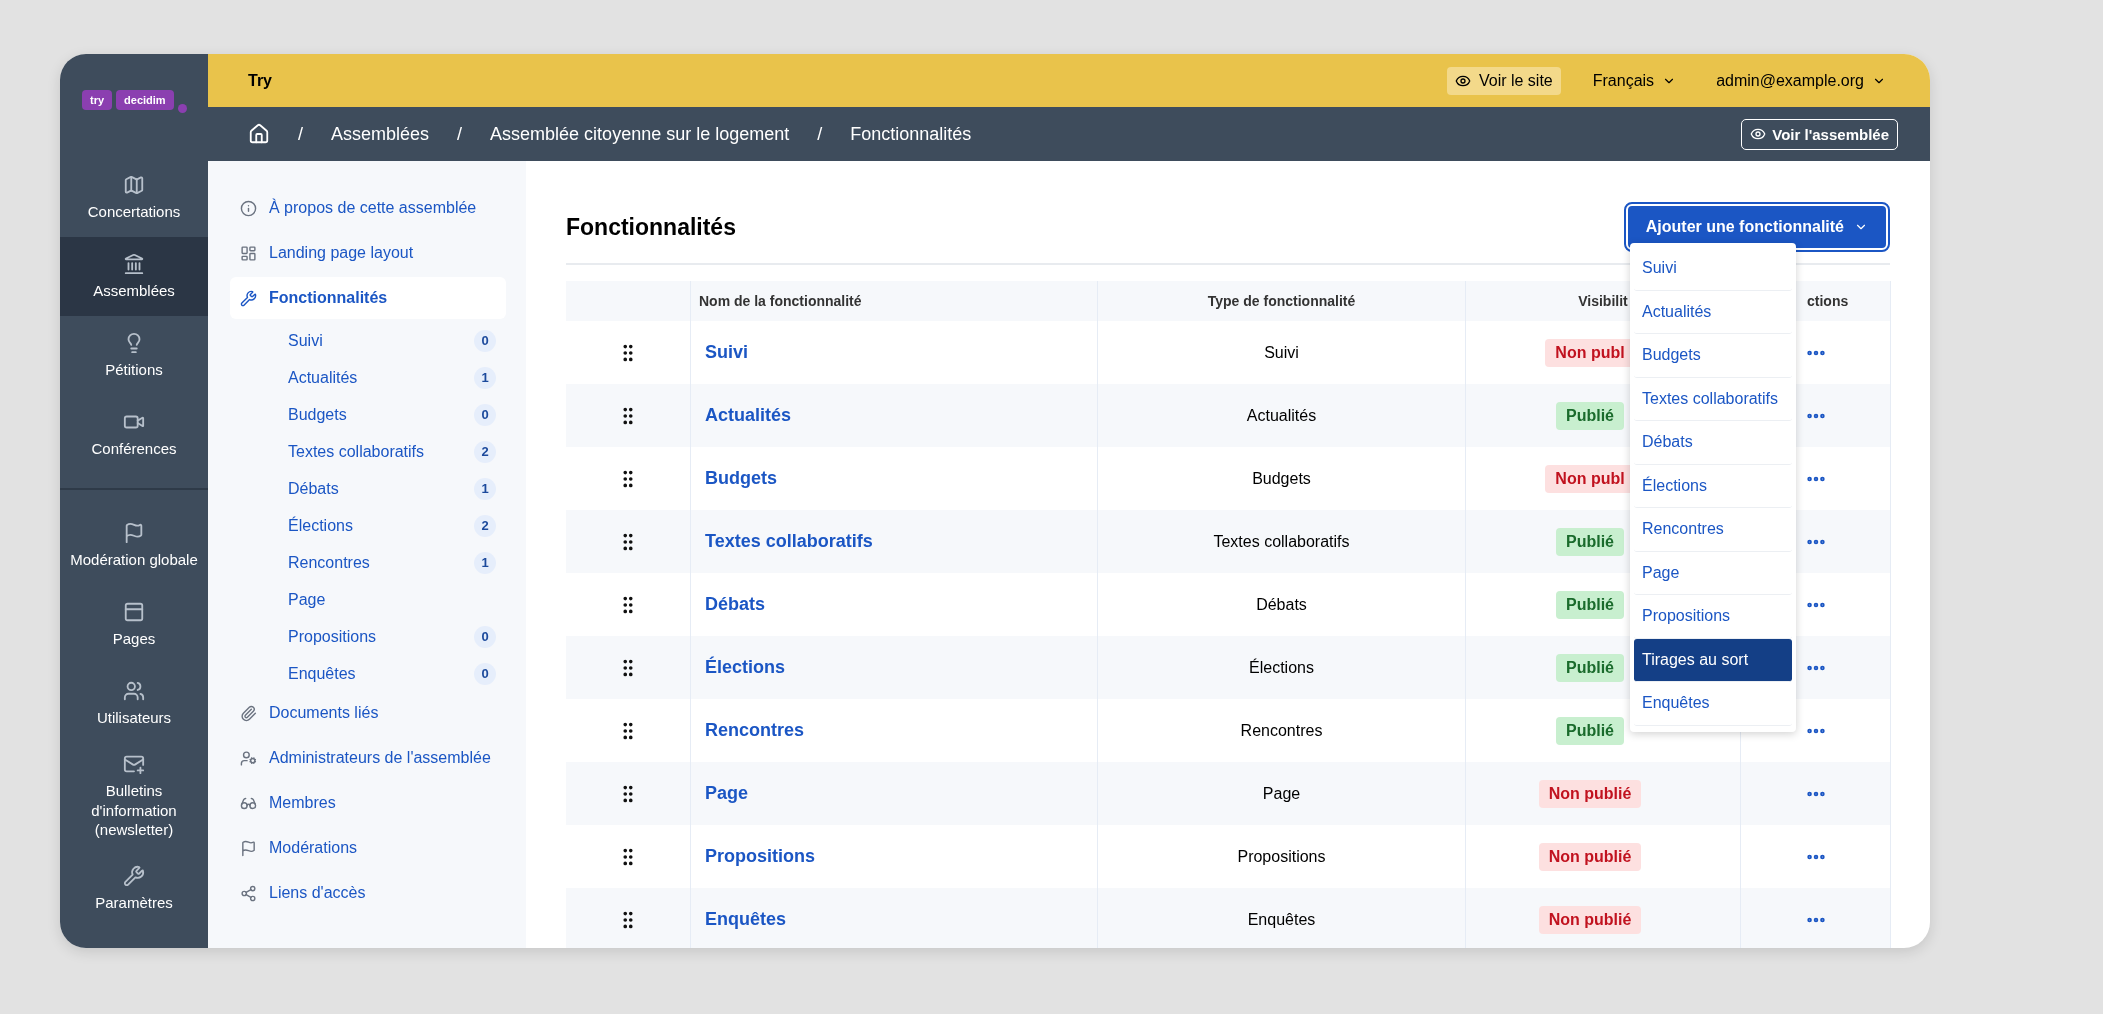 The width and height of the screenshot is (2103, 1014). I want to click on paperclip-icon, so click(248, 713).